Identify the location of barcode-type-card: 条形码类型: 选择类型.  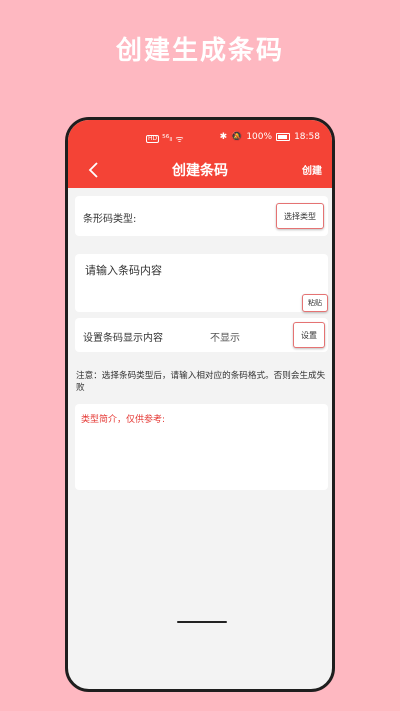
(201, 216).